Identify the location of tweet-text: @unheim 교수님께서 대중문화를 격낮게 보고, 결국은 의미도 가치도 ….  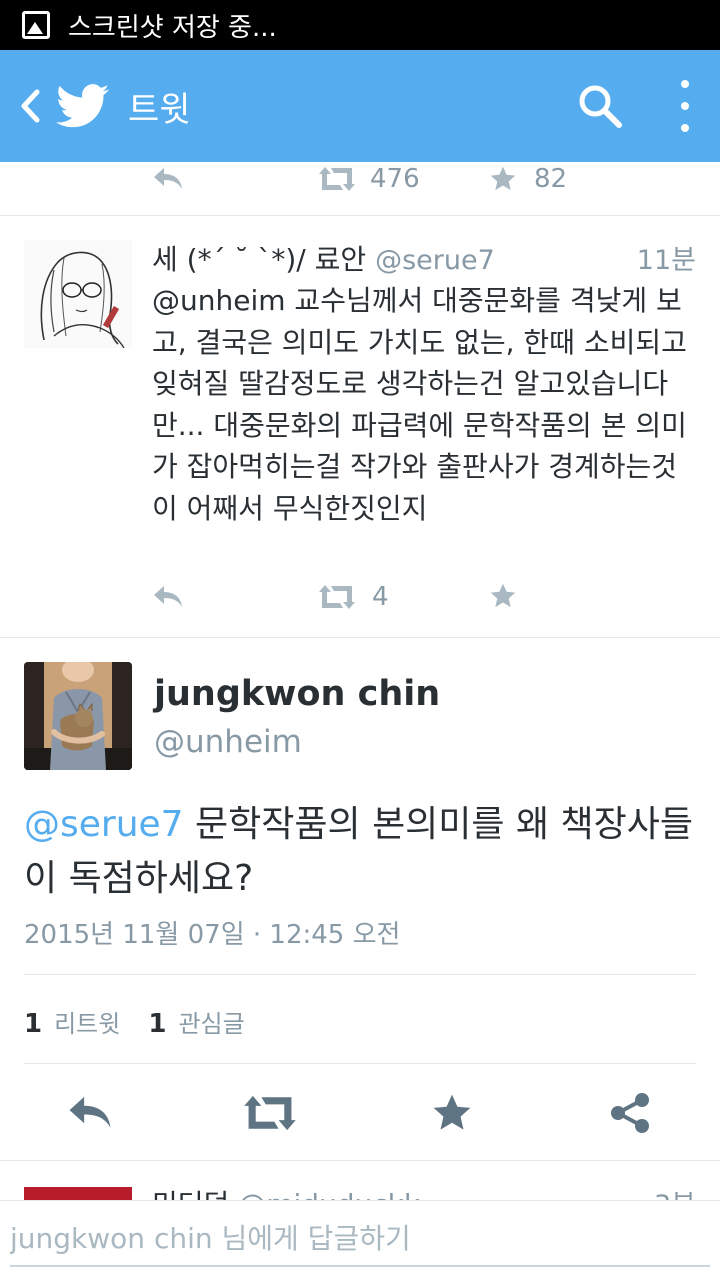
(419, 404).